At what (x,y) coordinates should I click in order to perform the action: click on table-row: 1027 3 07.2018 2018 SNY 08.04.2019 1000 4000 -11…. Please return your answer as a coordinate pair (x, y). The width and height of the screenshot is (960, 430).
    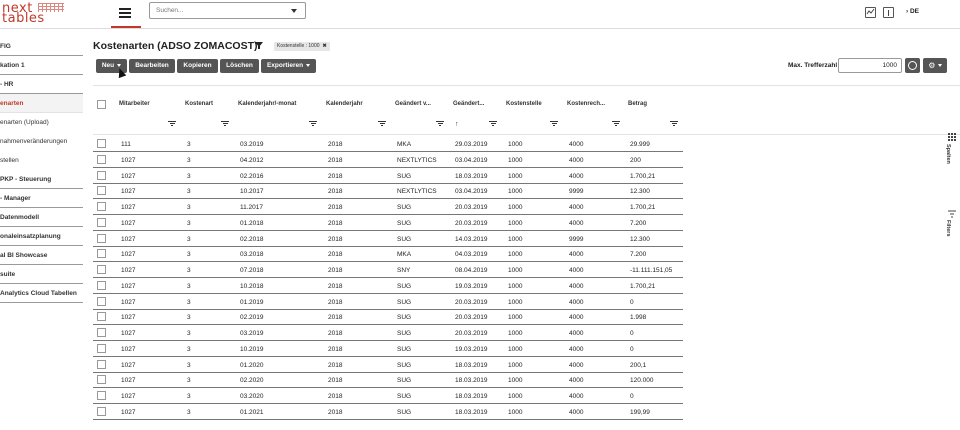
    Looking at the image, I should click on (388, 270).